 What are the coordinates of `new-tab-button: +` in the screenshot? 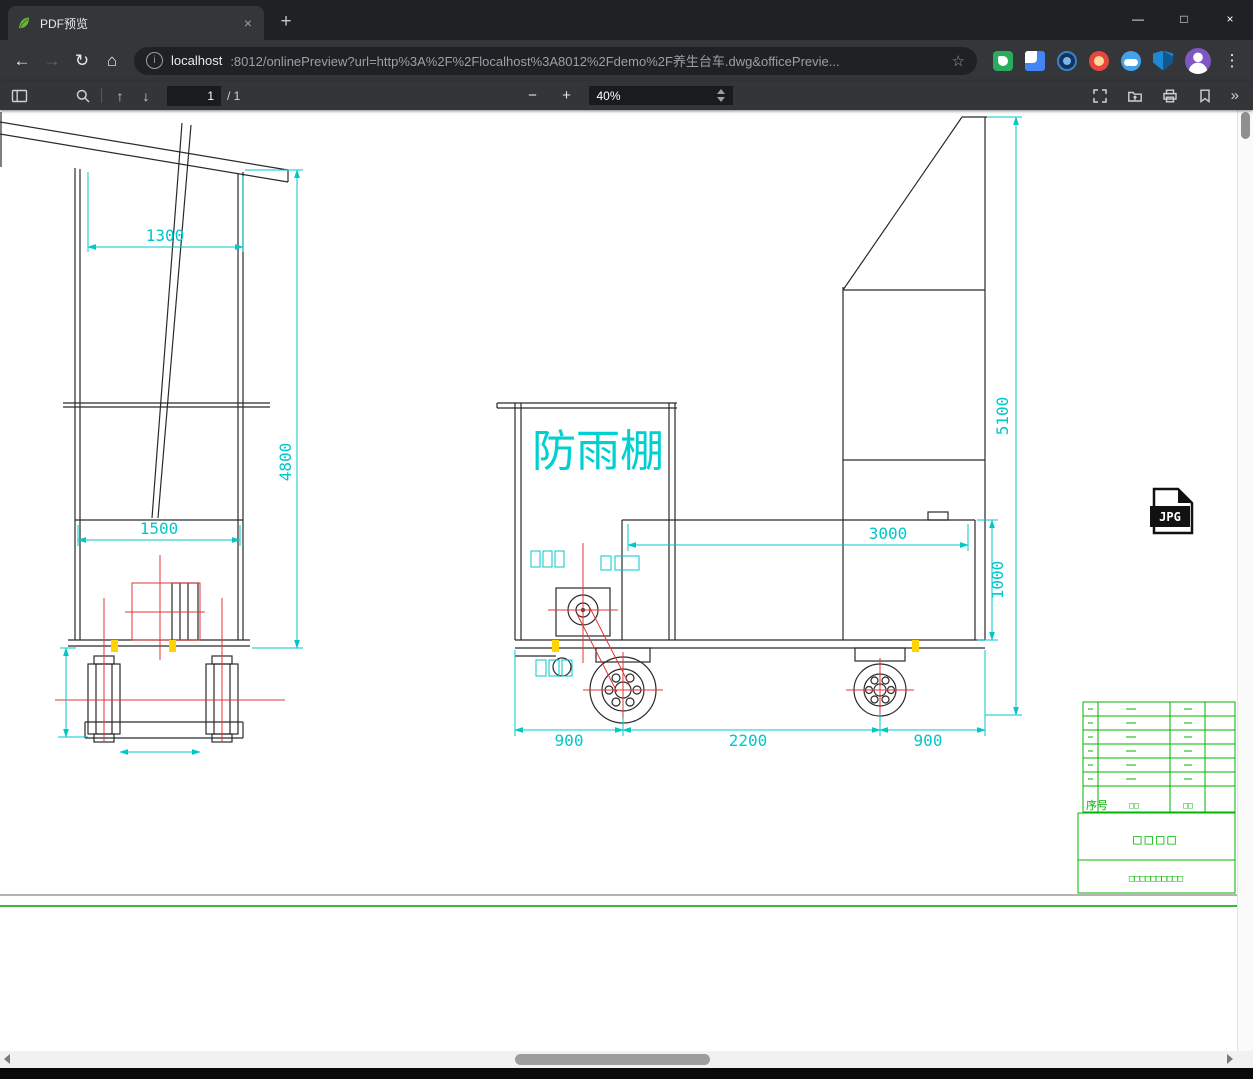 It's located at (286, 22).